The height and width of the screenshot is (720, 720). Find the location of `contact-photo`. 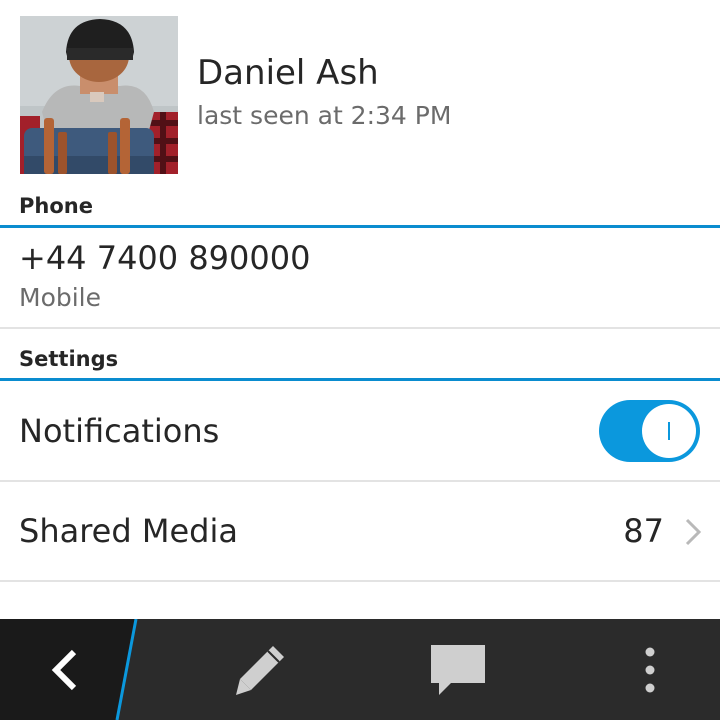

contact-photo is located at coordinates (99, 95).